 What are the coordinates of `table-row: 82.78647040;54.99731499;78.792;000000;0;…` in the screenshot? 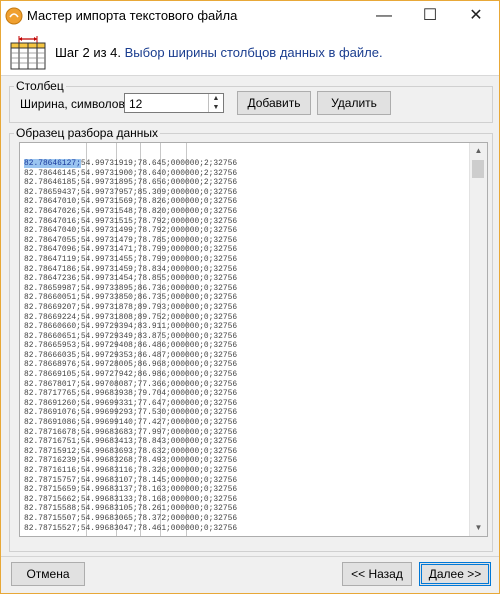 It's located at (131, 231).